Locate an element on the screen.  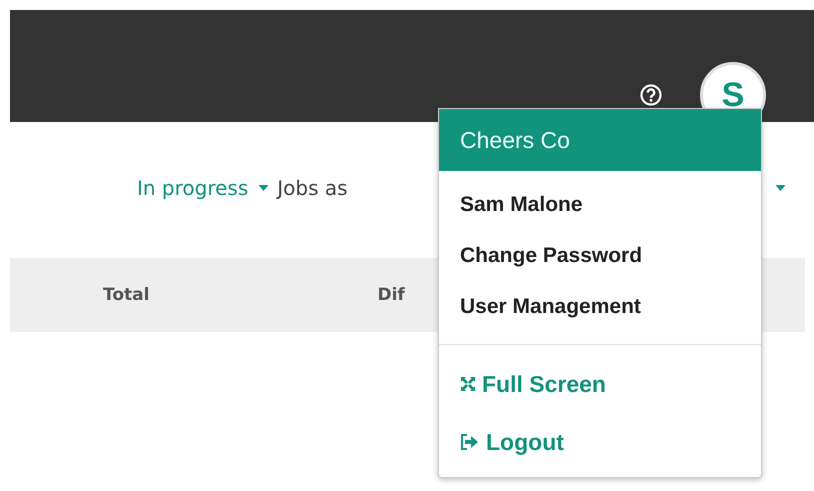
filter-label: Jobs as is located at coordinates (312, 188).